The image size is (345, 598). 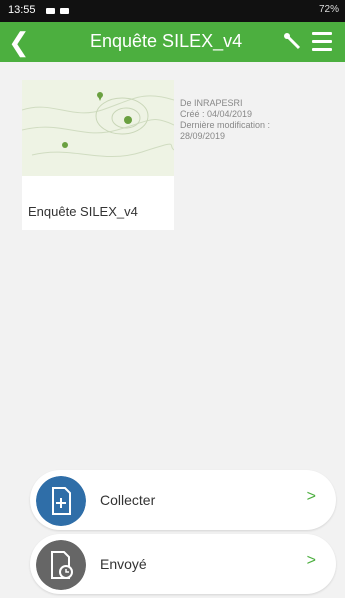 What do you see at coordinates (211, 103) in the screenshot?
I see `survey-owner: De INRAPESRI` at bounding box center [211, 103].